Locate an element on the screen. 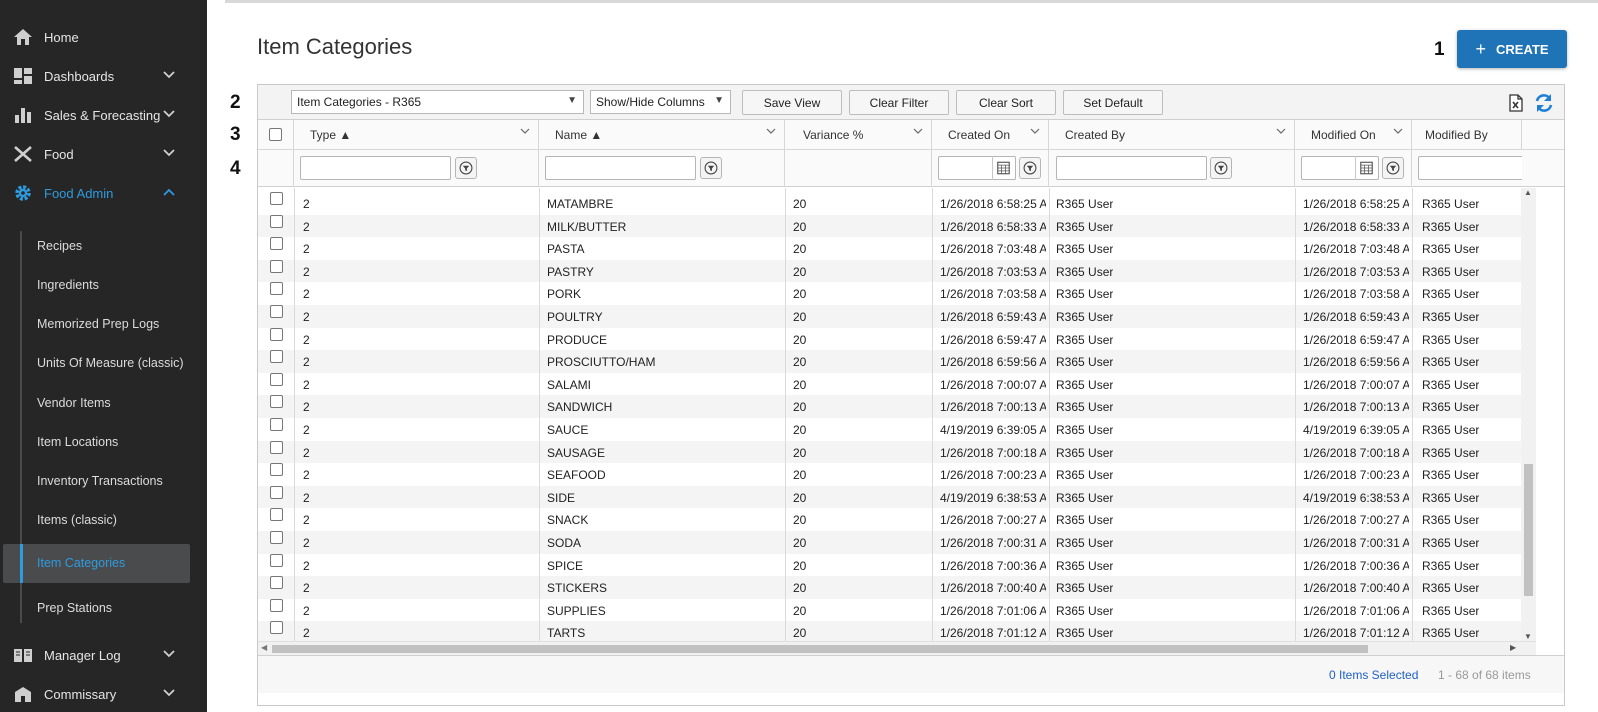 The image size is (1598, 712). select-all-checkbox is located at coordinates (275, 134).